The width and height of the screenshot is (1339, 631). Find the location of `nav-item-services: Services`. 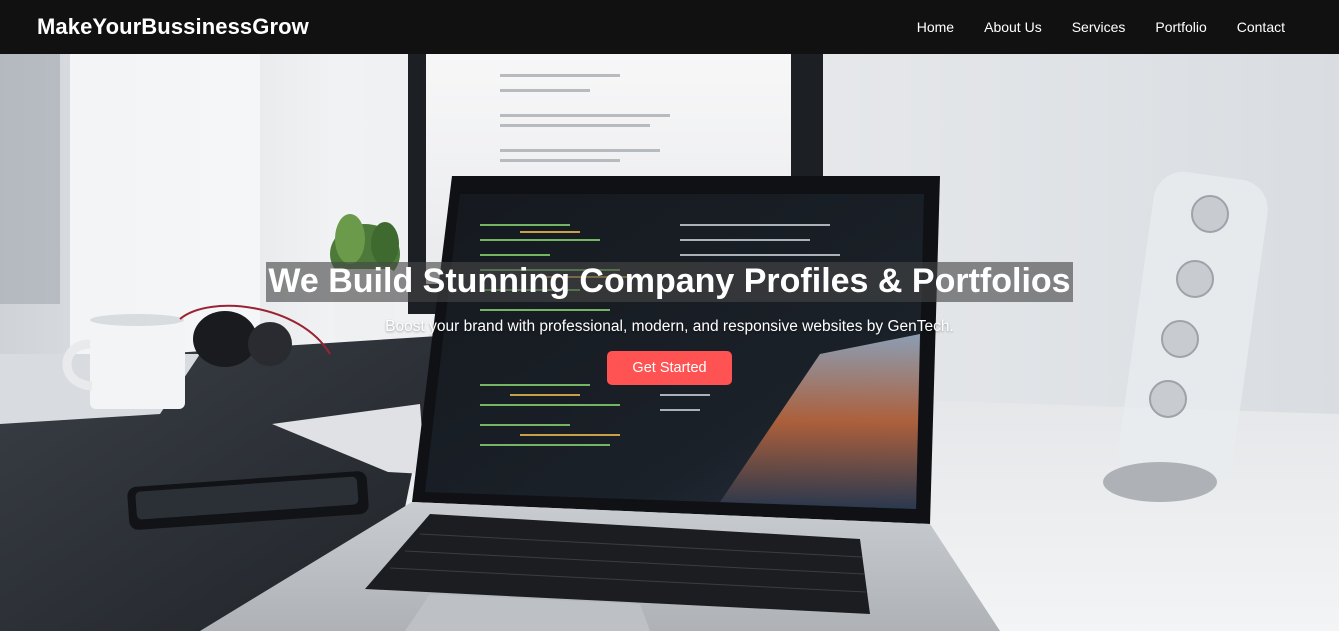

nav-item-services: Services is located at coordinates (1099, 27).